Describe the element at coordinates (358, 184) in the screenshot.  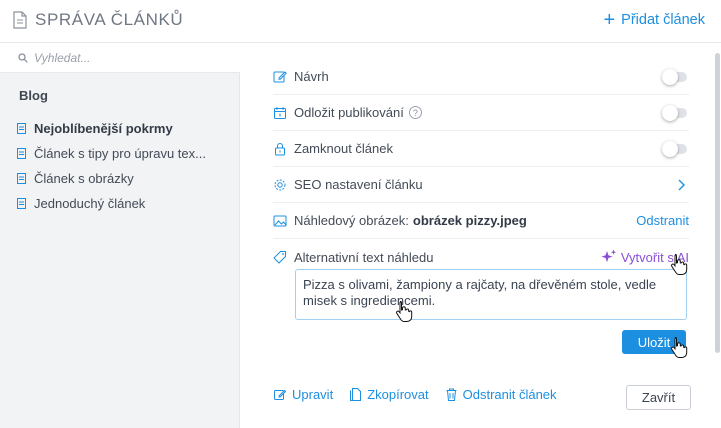
I see `seo-label: SEO nastavení článku` at that location.